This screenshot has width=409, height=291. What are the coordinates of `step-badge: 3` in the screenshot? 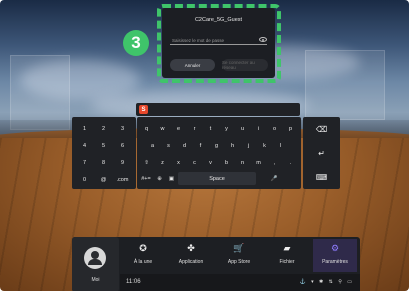 It's located at (136, 43).